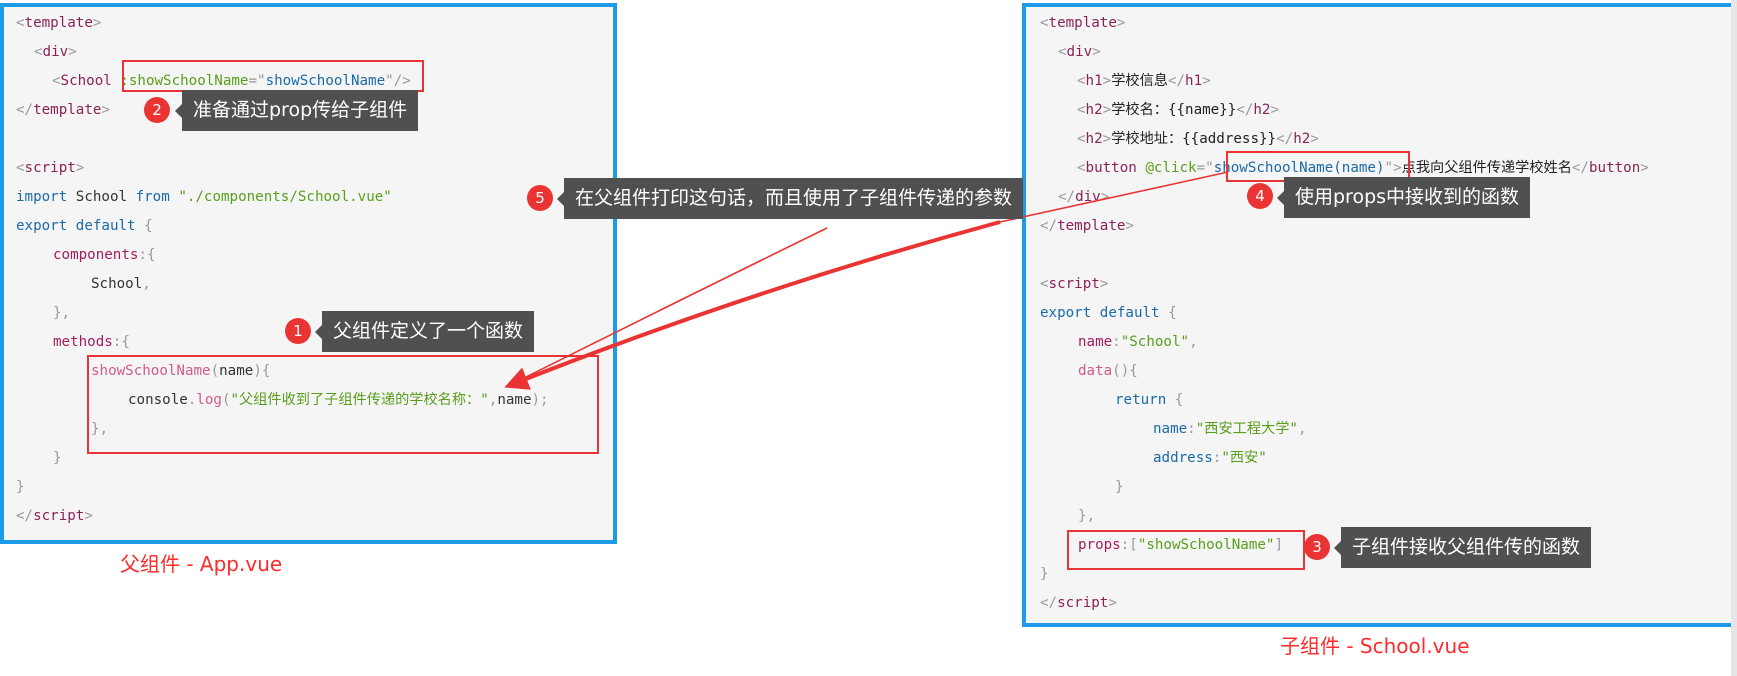 The width and height of the screenshot is (1737, 676). I want to click on step-badge: 4, so click(1260, 196).